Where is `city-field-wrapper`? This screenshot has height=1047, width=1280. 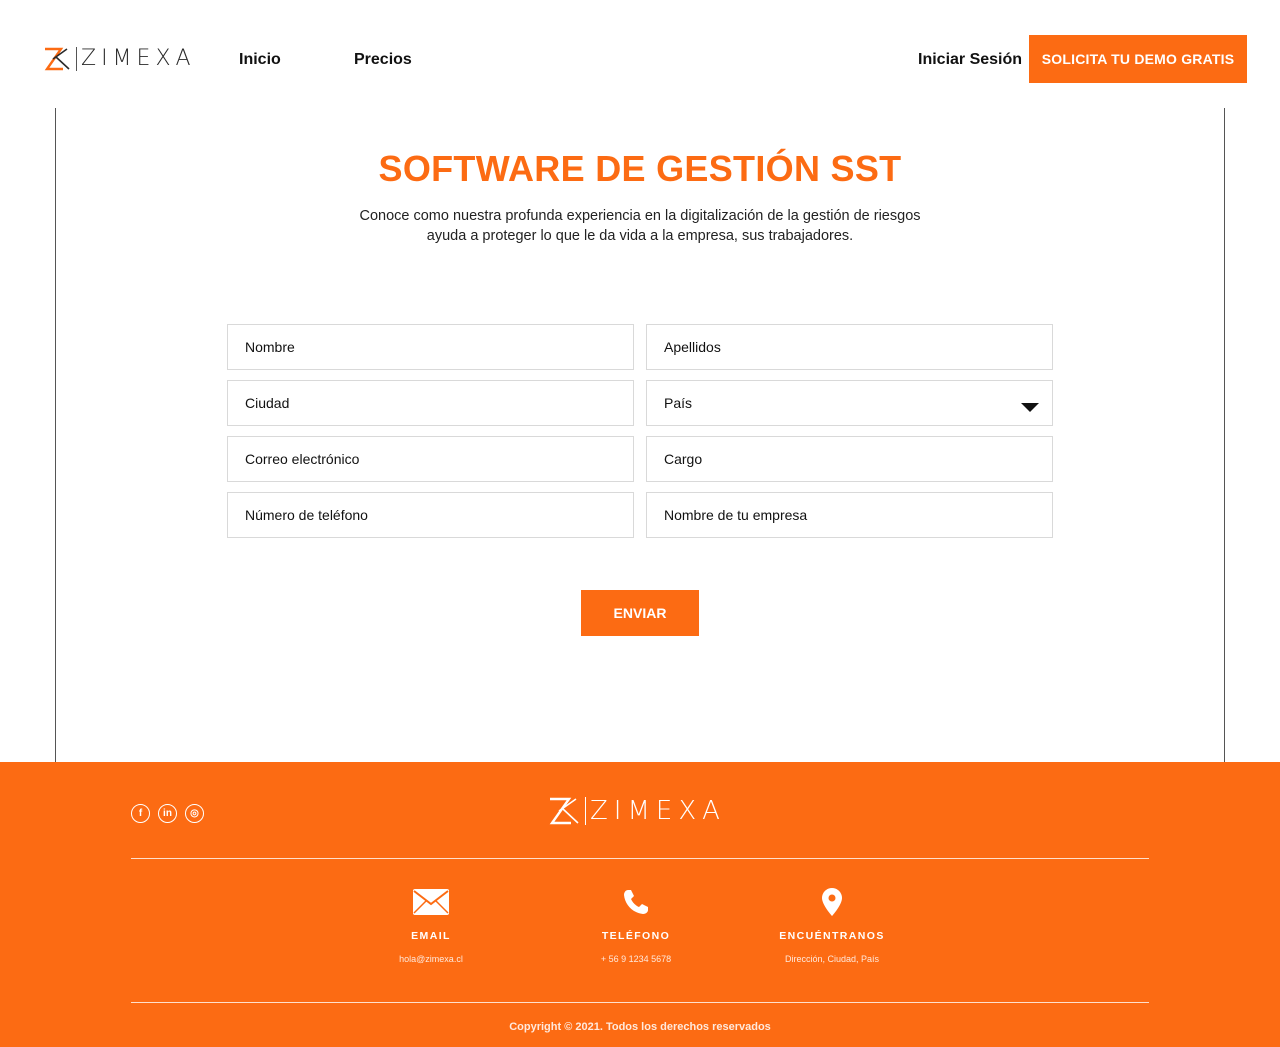
city-field-wrapper is located at coordinates (430, 403).